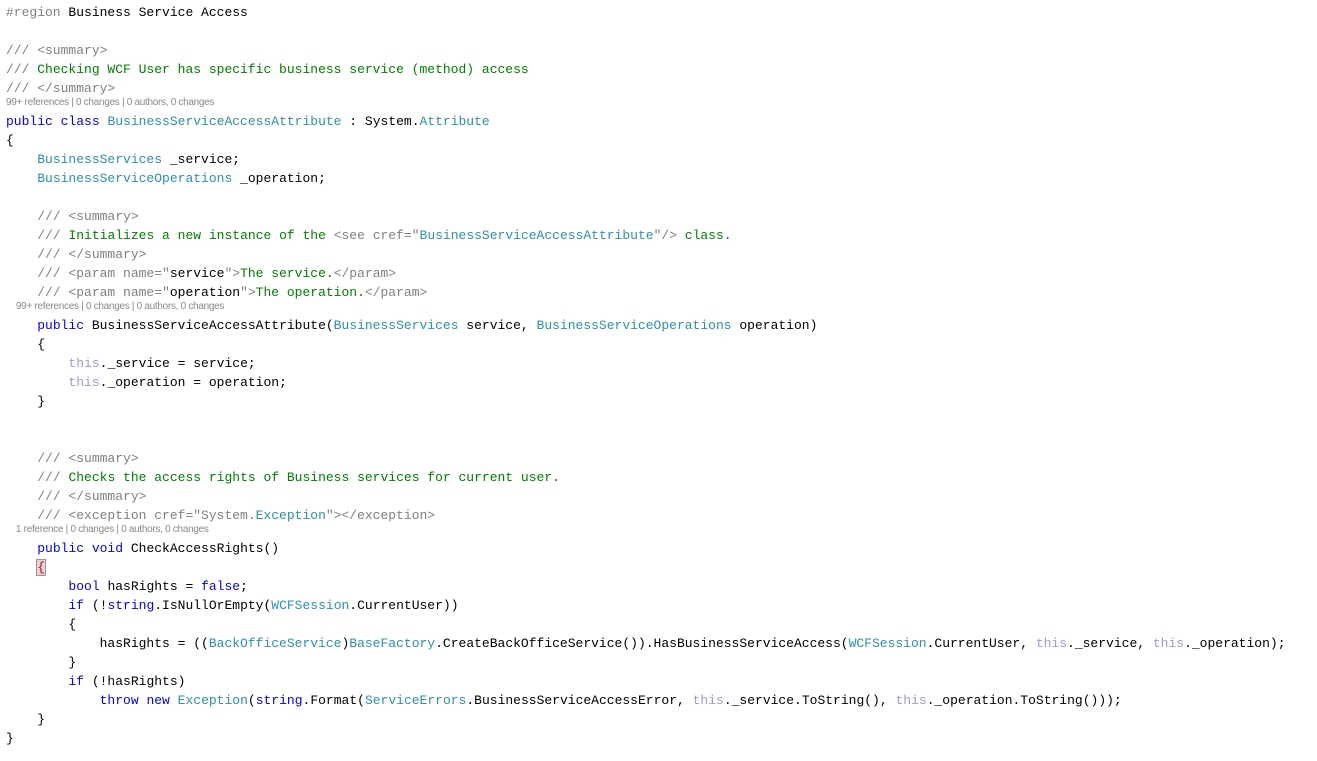 The height and width of the screenshot is (761, 1317). What do you see at coordinates (201, 548) in the screenshot?
I see `method-name: CheckAccessRights()` at bounding box center [201, 548].